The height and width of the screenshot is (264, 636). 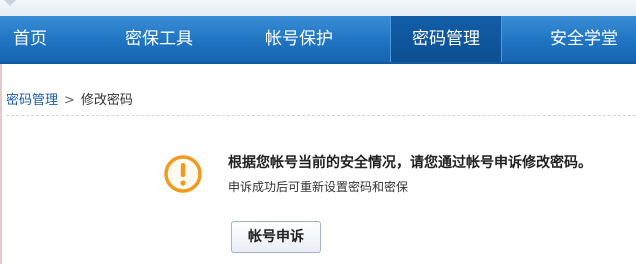 I want to click on left-border, so click(x=1, y=164).